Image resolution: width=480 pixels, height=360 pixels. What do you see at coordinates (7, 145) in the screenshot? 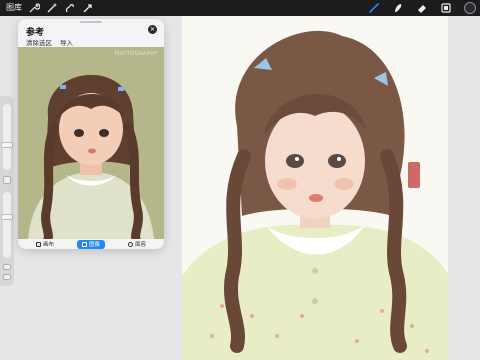
I see `brush-size-handle` at bounding box center [7, 145].